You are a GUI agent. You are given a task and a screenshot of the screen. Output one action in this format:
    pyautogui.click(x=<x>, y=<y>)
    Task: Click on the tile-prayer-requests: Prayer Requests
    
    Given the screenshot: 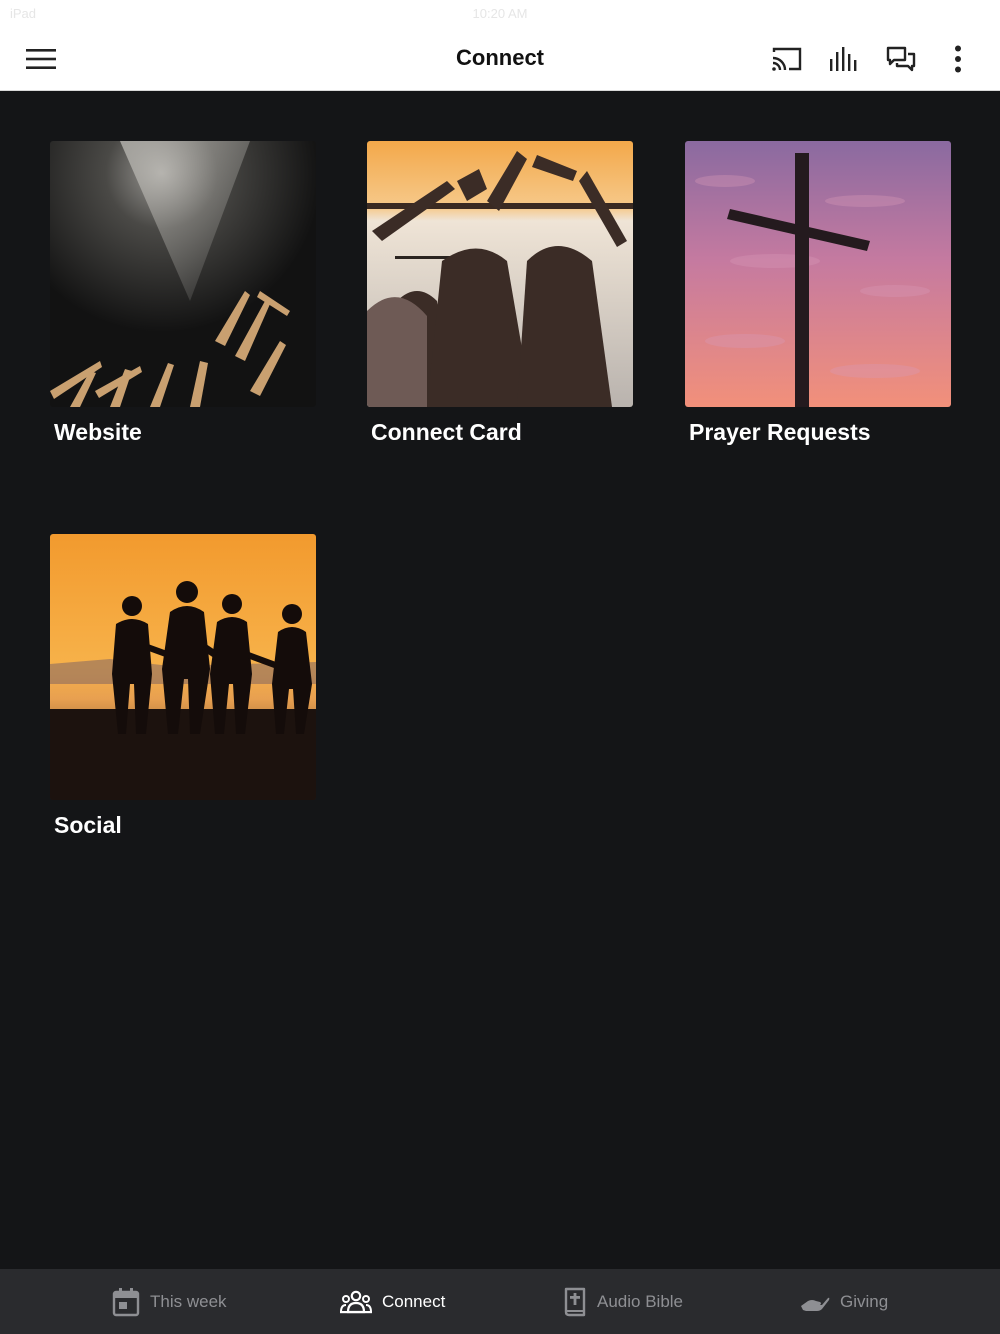 What is the action you would take?
    pyautogui.click(x=818, y=293)
    